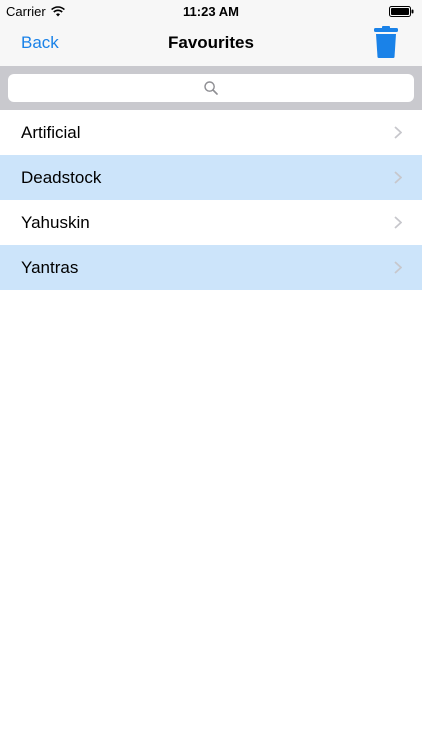  What do you see at coordinates (211, 267) in the screenshot?
I see `list-item: Yantras` at bounding box center [211, 267].